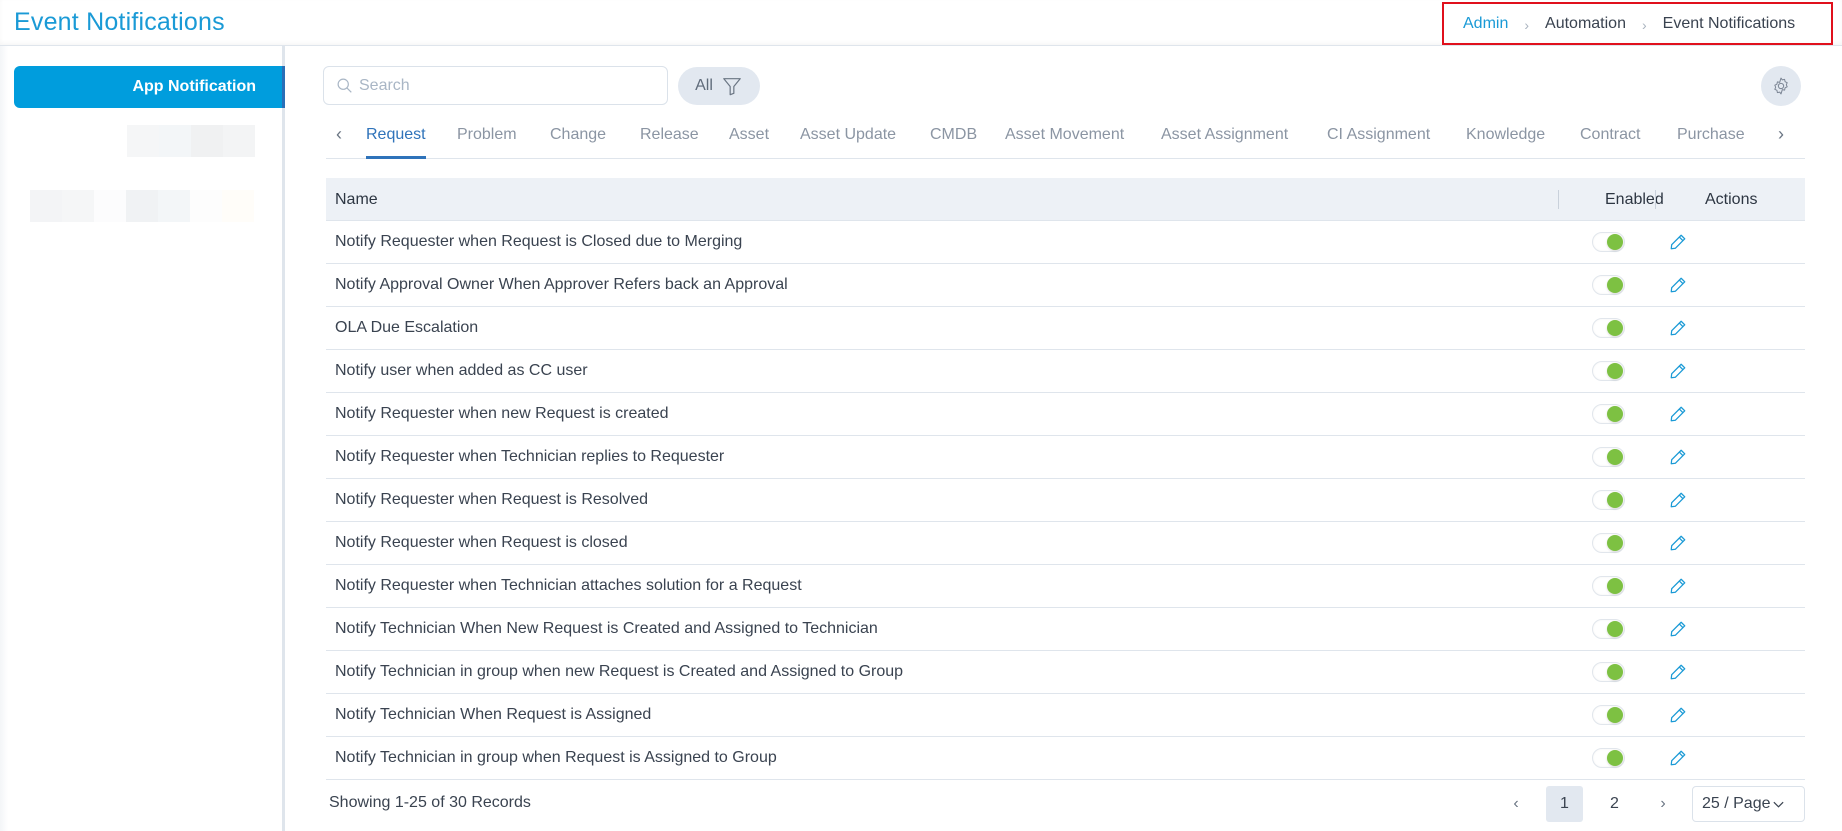 The width and height of the screenshot is (1842, 831). I want to click on tabs-scroll-right-icon: ›, so click(1781, 134).